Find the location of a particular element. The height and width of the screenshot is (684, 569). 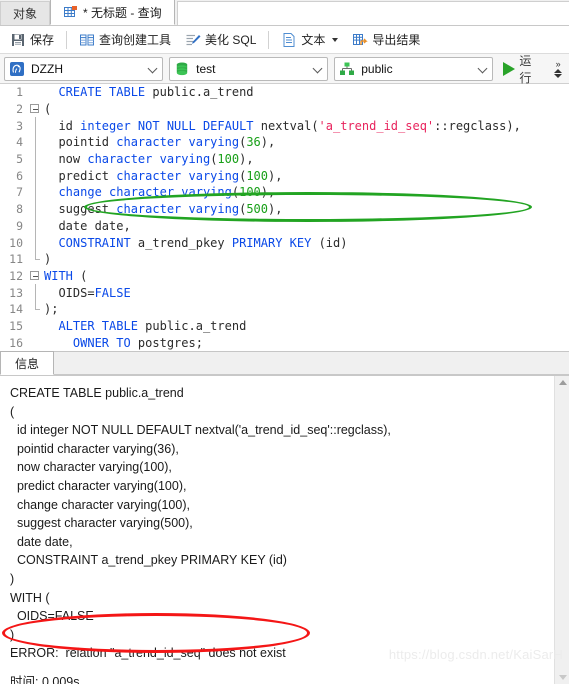

scroll-up-icon is located at coordinates (562, 382).